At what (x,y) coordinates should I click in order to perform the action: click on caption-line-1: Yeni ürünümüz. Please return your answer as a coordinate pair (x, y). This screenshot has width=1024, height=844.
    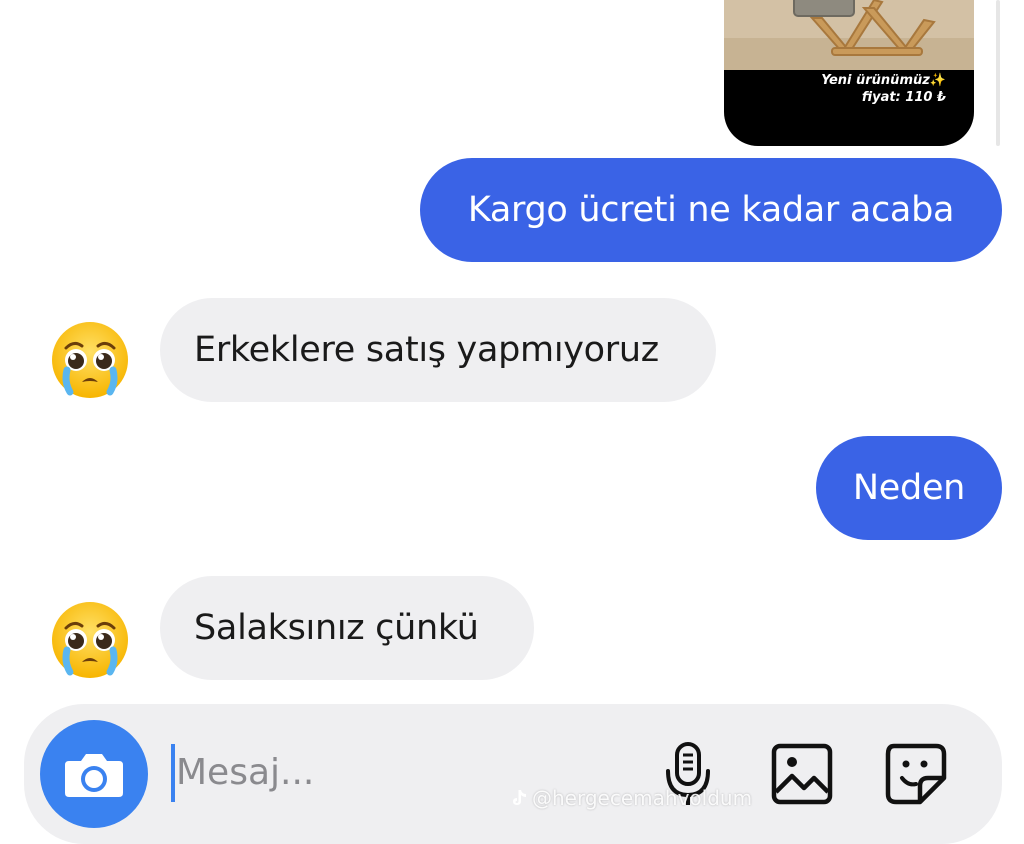
    Looking at the image, I should click on (875, 80).